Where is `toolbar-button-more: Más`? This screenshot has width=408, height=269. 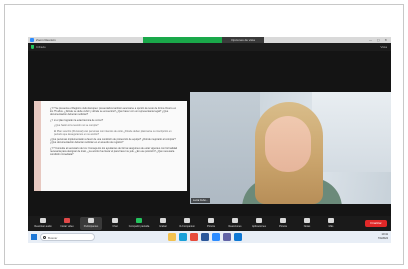
toolbar-button-more: Más is located at coordinates (331, 223).